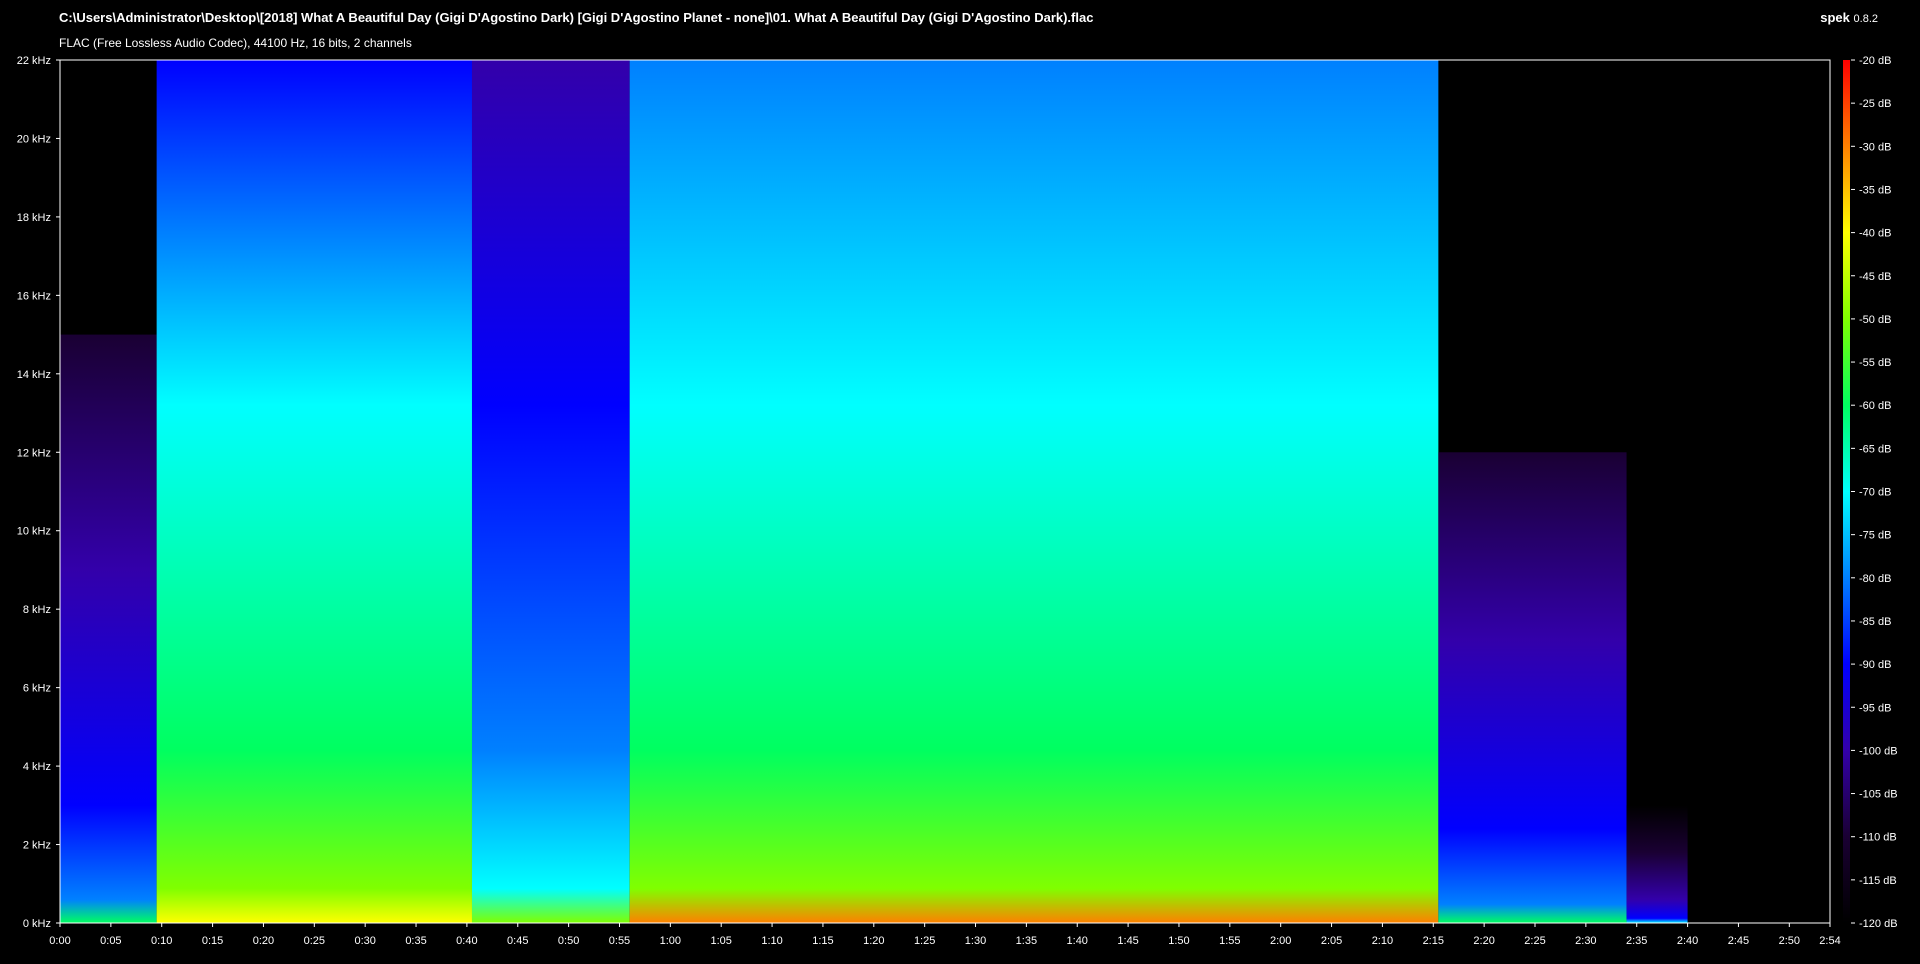 The height and width of the screenshot is (964, 1920). I want to click on y-tick-label: 16 kHz, so click(34, 296).